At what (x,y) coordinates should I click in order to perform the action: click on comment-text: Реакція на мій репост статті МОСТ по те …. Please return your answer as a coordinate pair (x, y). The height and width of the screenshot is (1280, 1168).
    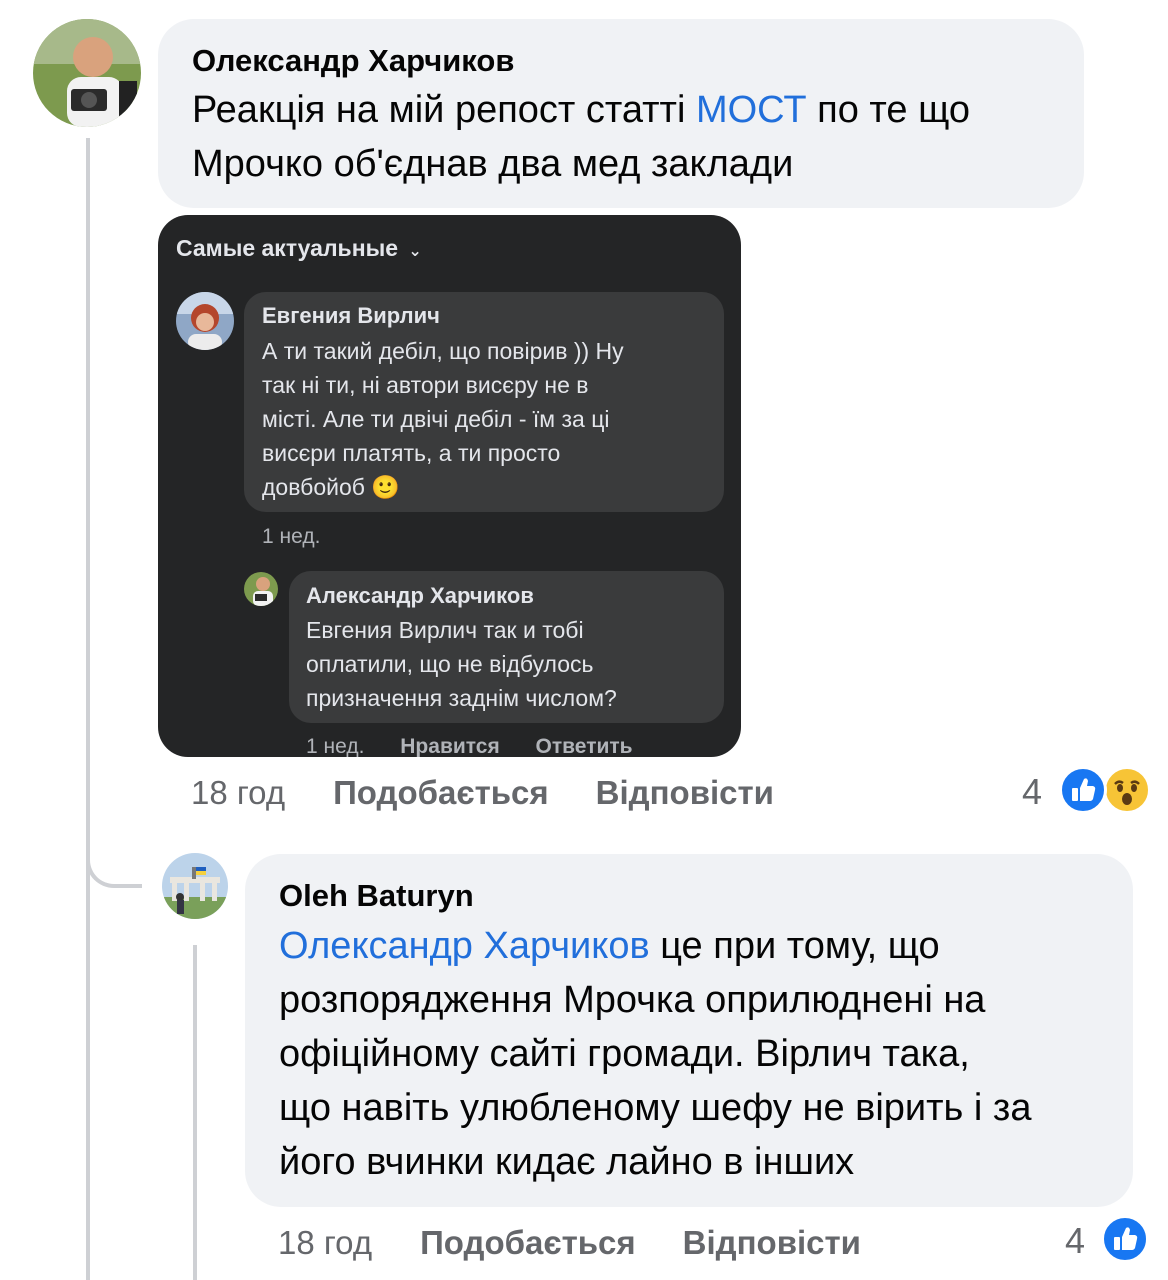
    Looking at the image, I should click on (581, 137).